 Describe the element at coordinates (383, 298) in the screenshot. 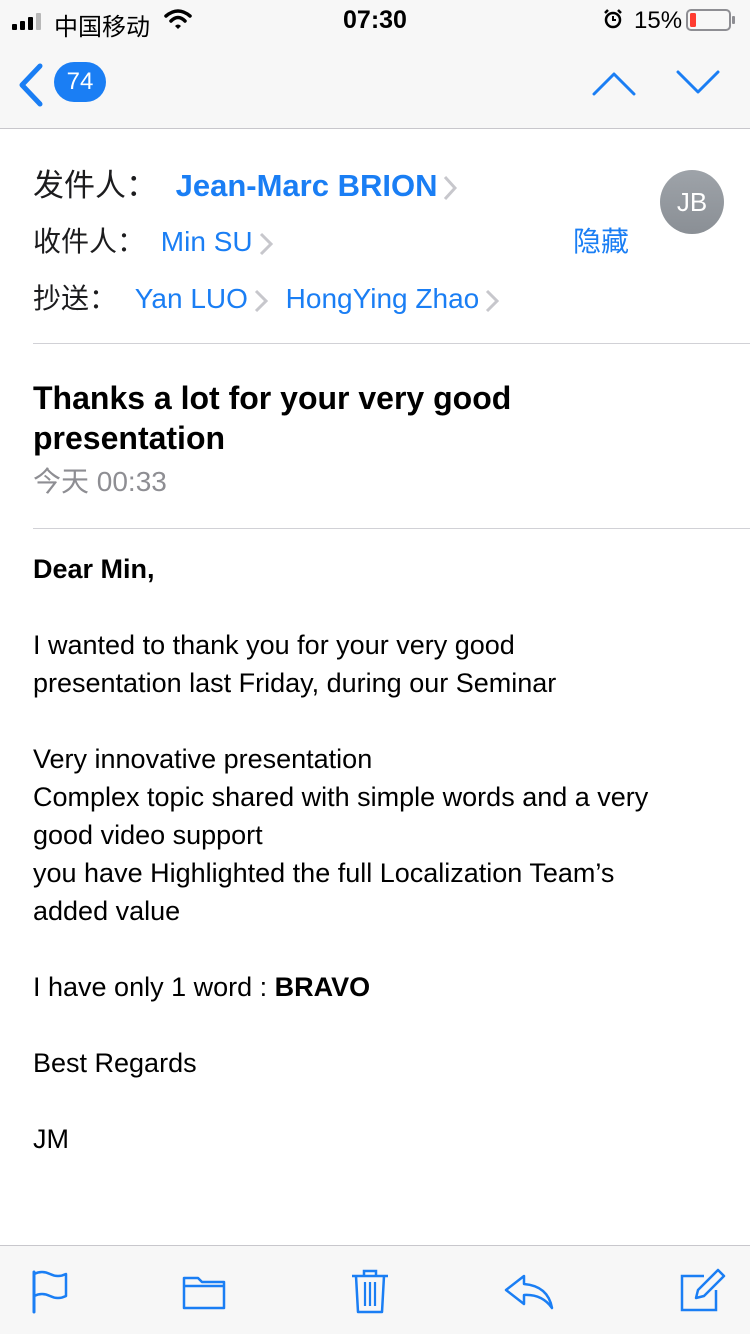

I see `cc-name-2: HongYing Zhao` at that location.